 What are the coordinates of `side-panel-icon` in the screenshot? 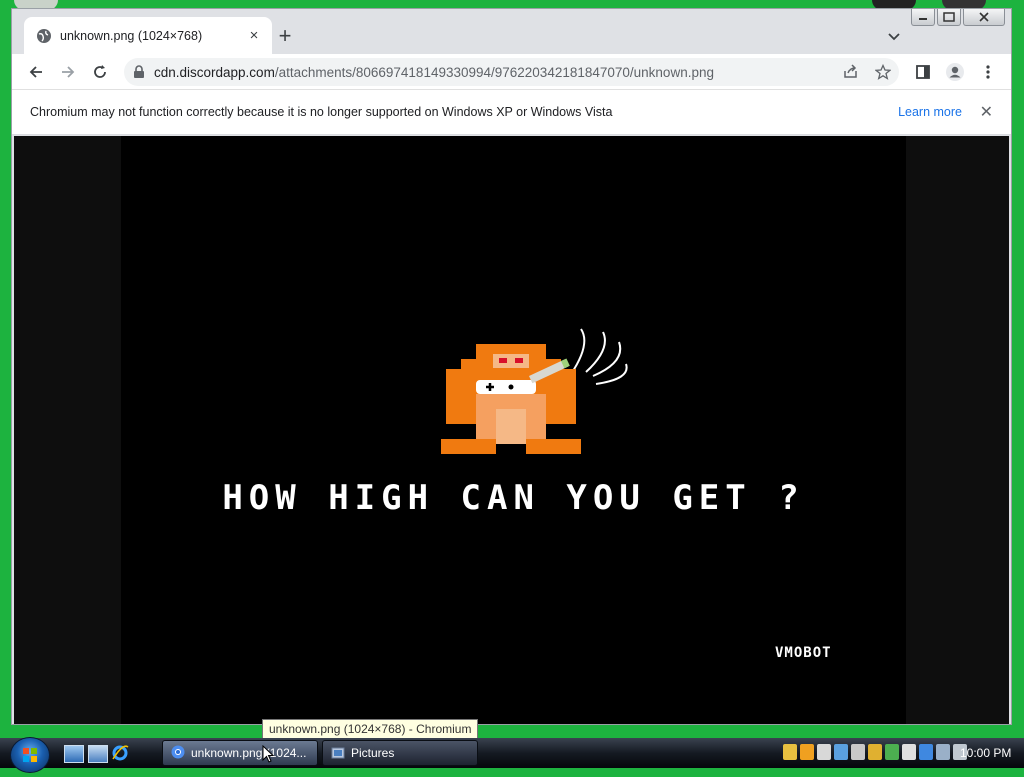 It's located at (923, 72).